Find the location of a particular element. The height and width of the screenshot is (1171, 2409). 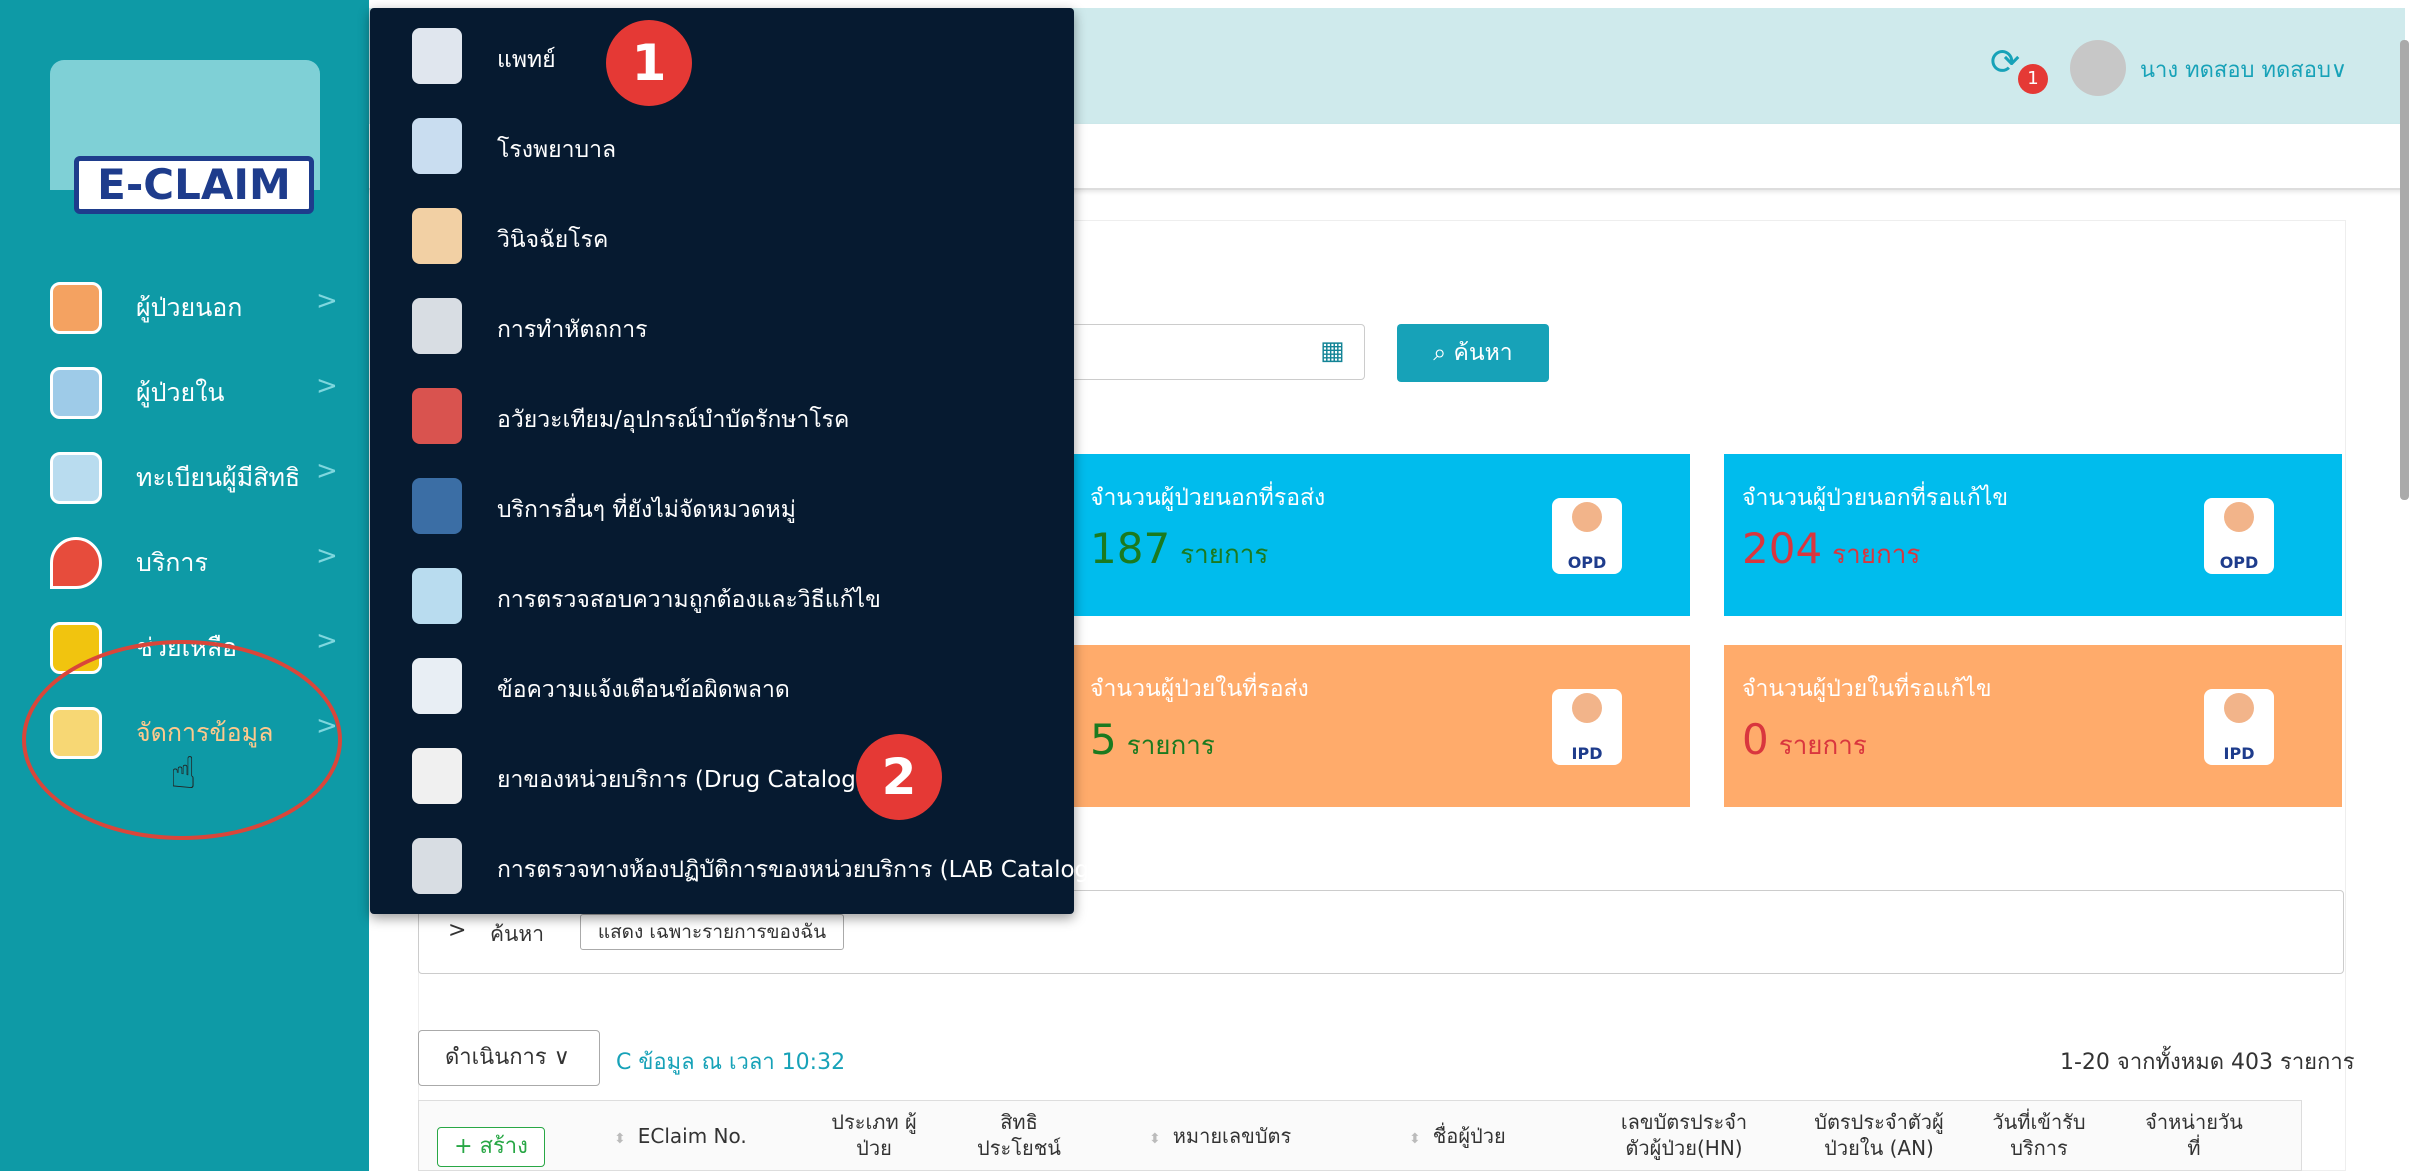

avatar is located at coordinates (2098, 68).